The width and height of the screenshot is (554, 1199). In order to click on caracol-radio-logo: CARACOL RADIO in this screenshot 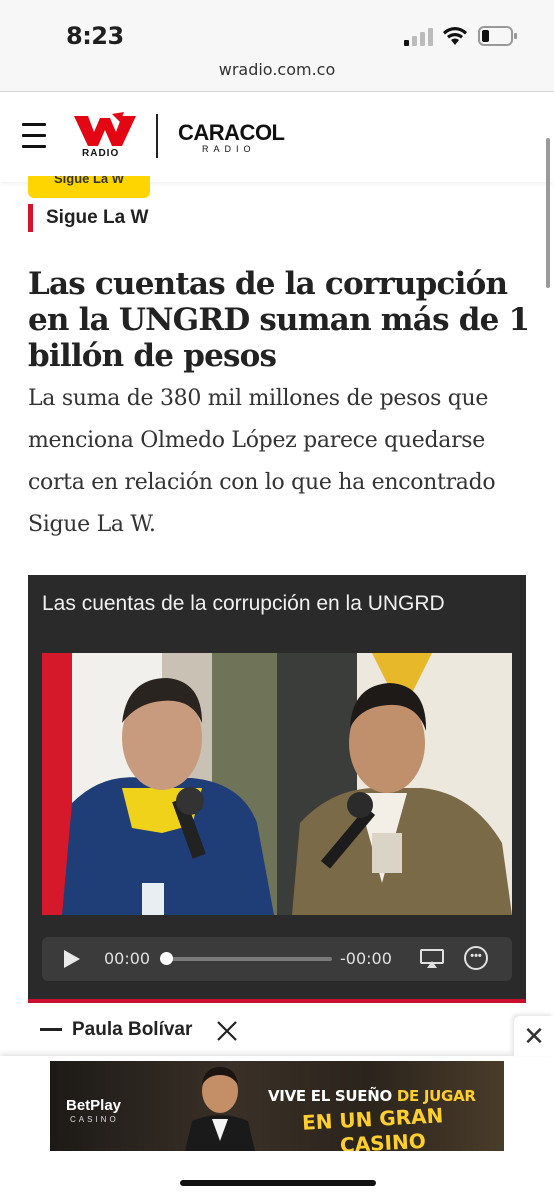, I will do `click(231, 137)`.